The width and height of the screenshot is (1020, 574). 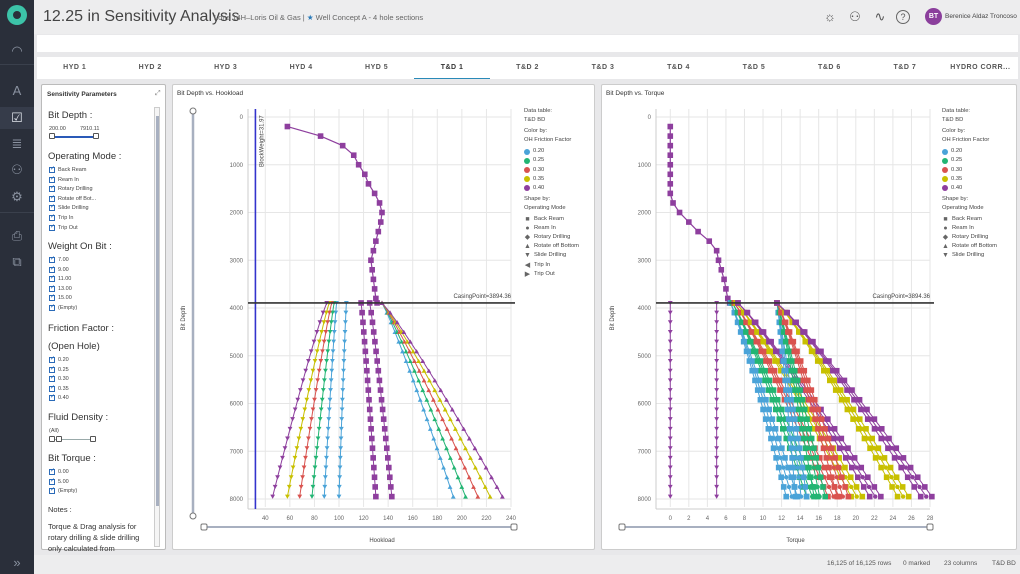 I want to click on checkbox-7-00: 7.00, so click(x=59, y=259).